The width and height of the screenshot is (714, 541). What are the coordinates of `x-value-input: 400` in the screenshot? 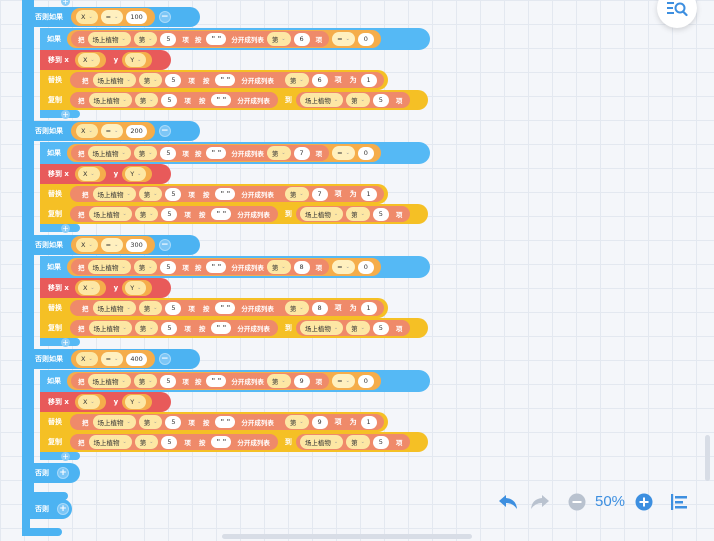 It's located at (136, 359).